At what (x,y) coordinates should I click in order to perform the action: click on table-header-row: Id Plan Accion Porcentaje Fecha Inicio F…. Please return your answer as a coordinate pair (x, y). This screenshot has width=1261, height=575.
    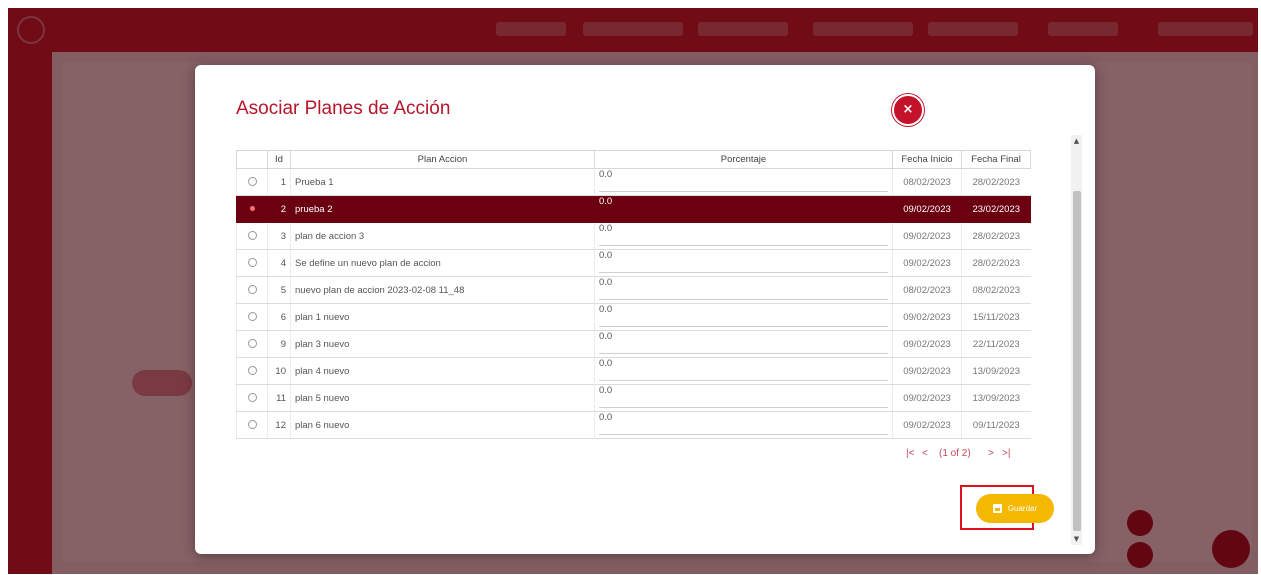
    Looking at the image, I should click on (633, 159).